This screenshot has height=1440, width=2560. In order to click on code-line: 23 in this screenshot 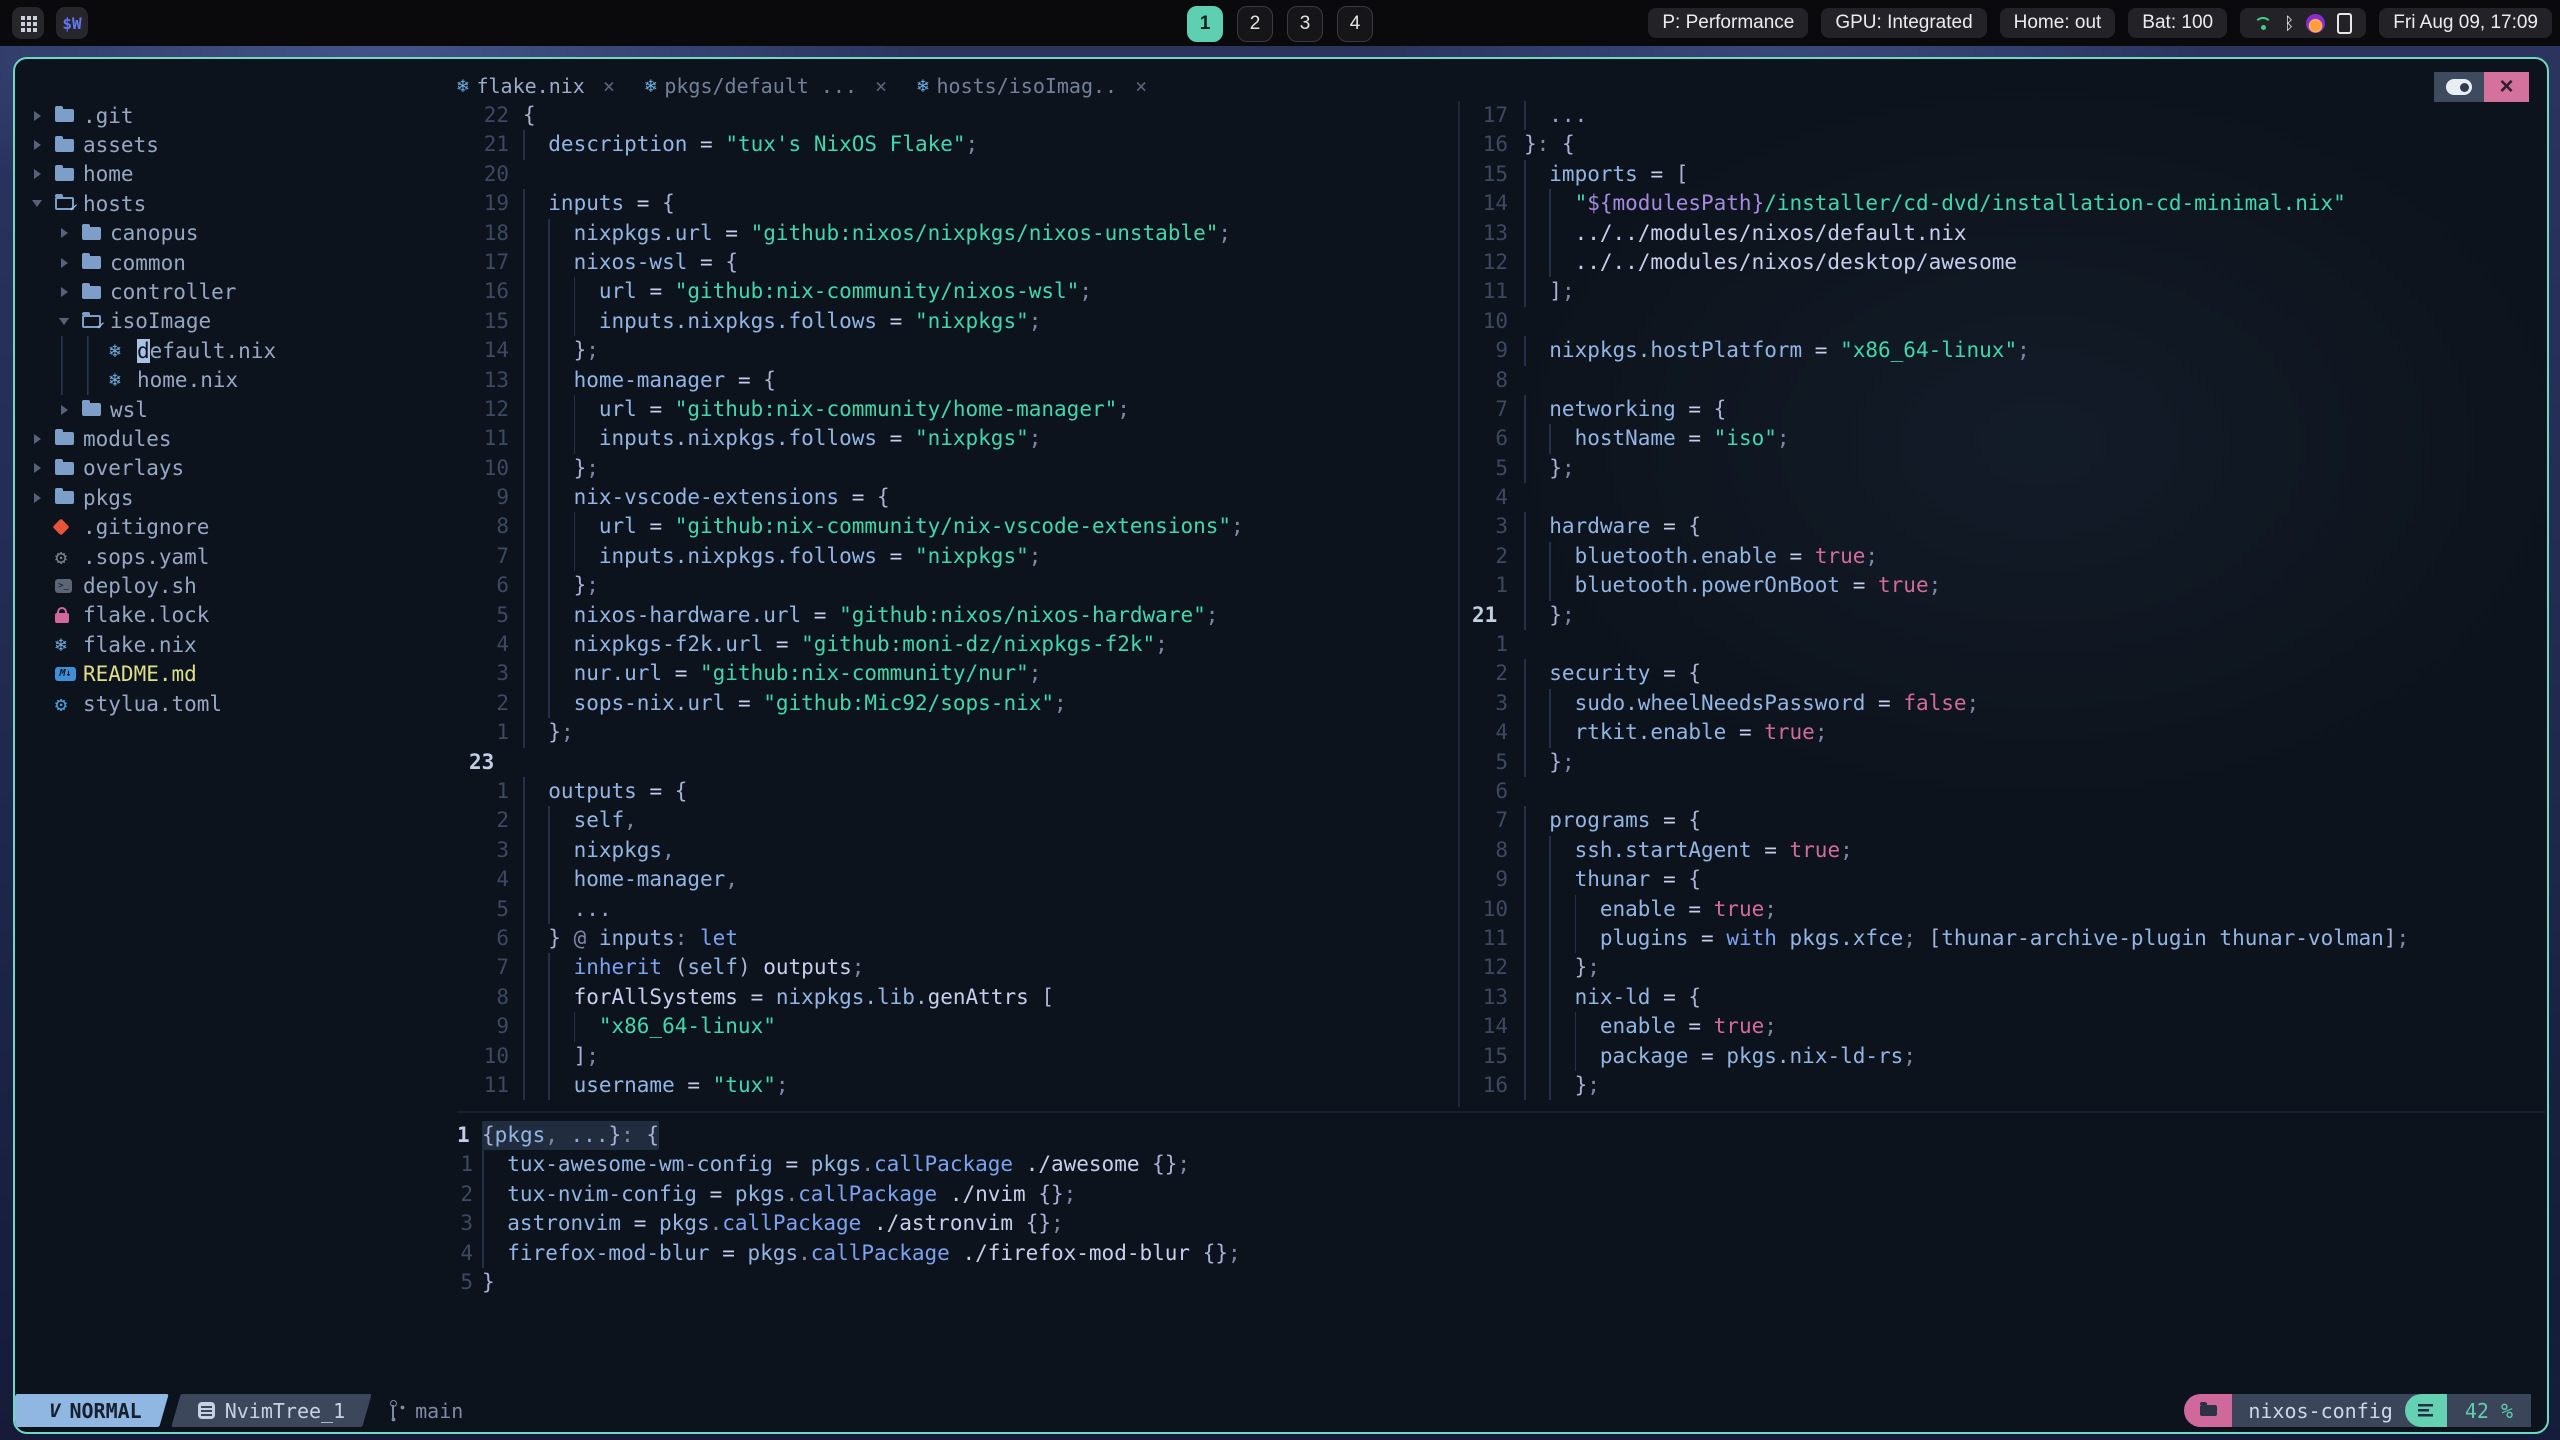, I will do `click(969, 762)`.